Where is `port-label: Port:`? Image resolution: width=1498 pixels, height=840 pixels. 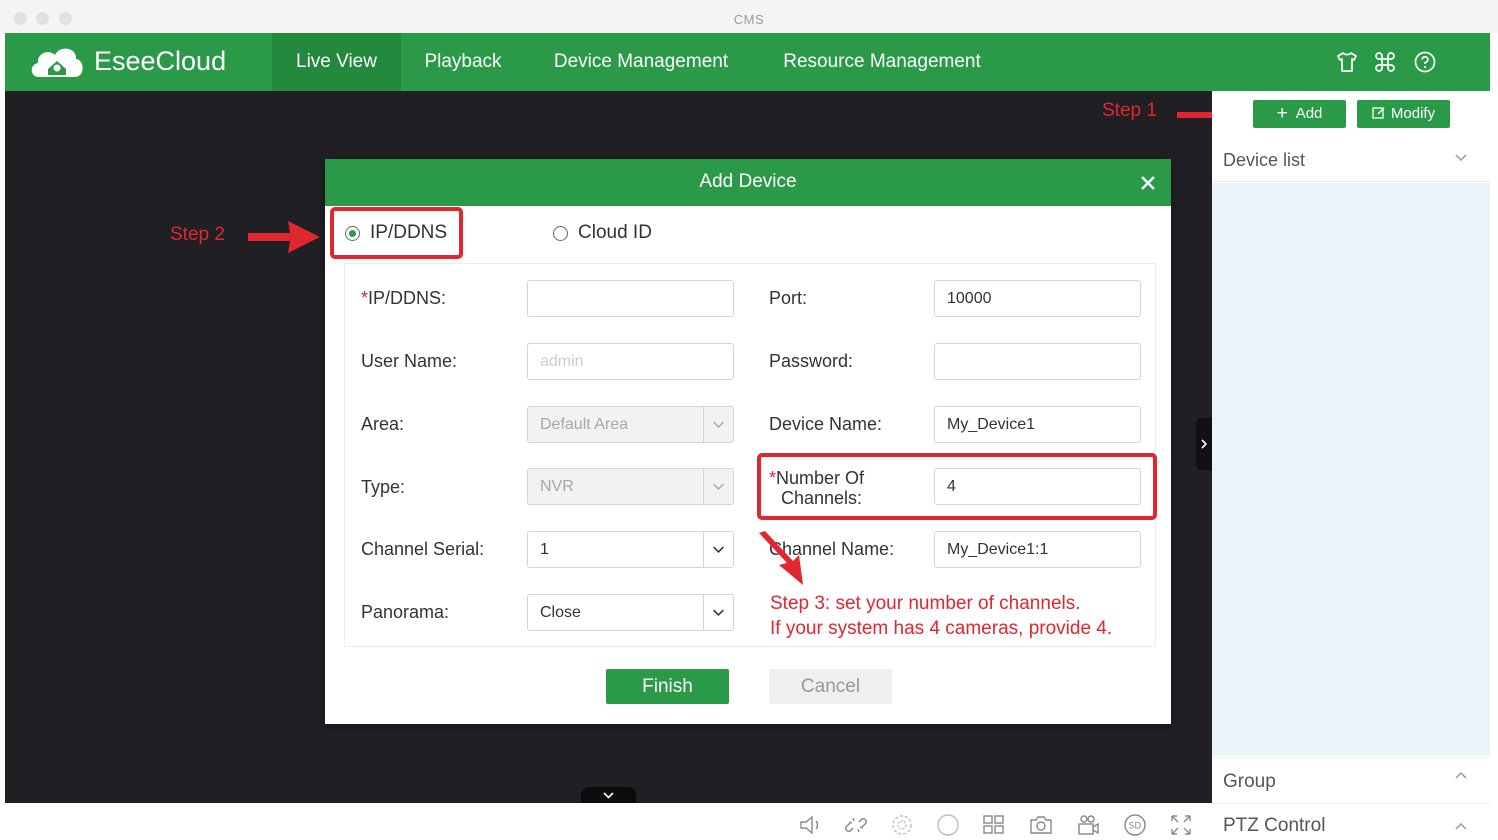
port-label: Port: is located at coordinates (788, 298).